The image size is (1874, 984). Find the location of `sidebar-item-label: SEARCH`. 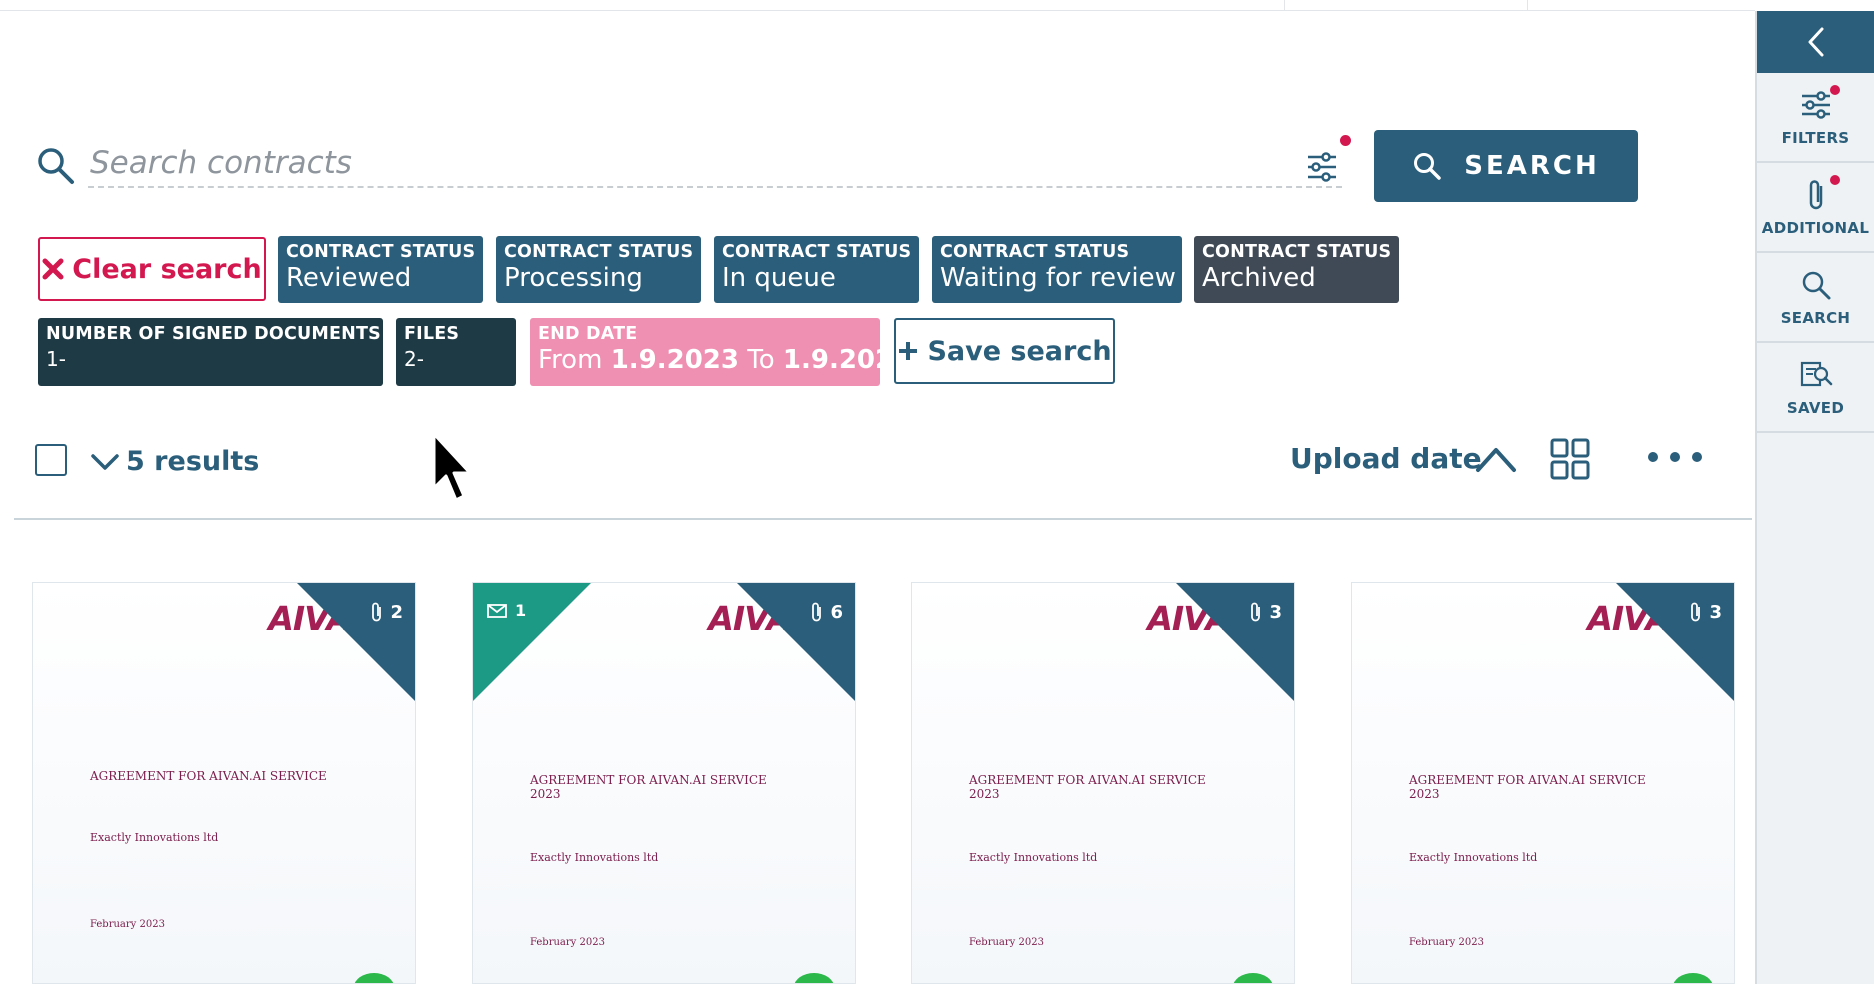

sidebar-item-label: SEARCH is located at coordinates (1815, 318).